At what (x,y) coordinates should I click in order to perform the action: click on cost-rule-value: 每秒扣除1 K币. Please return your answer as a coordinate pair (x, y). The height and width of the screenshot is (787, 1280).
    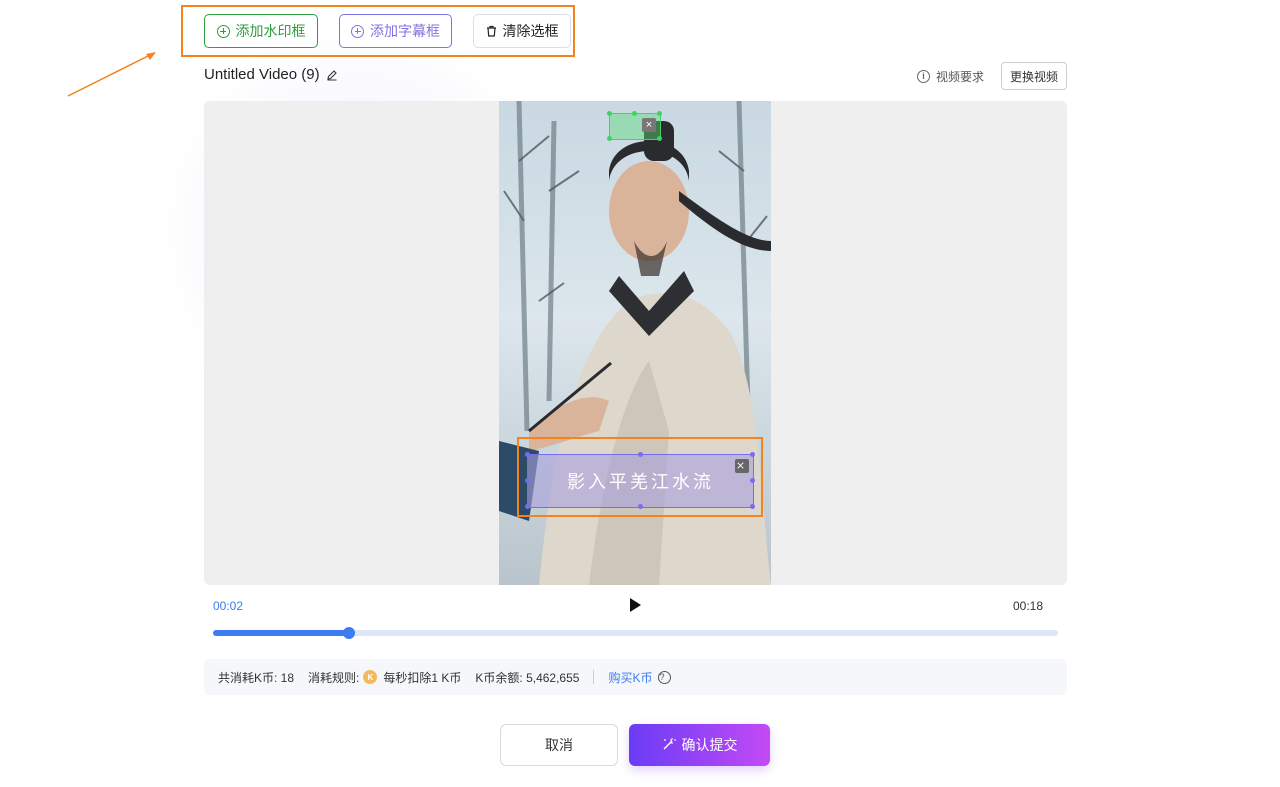
    Looking at the image, I should click on (422, 677).